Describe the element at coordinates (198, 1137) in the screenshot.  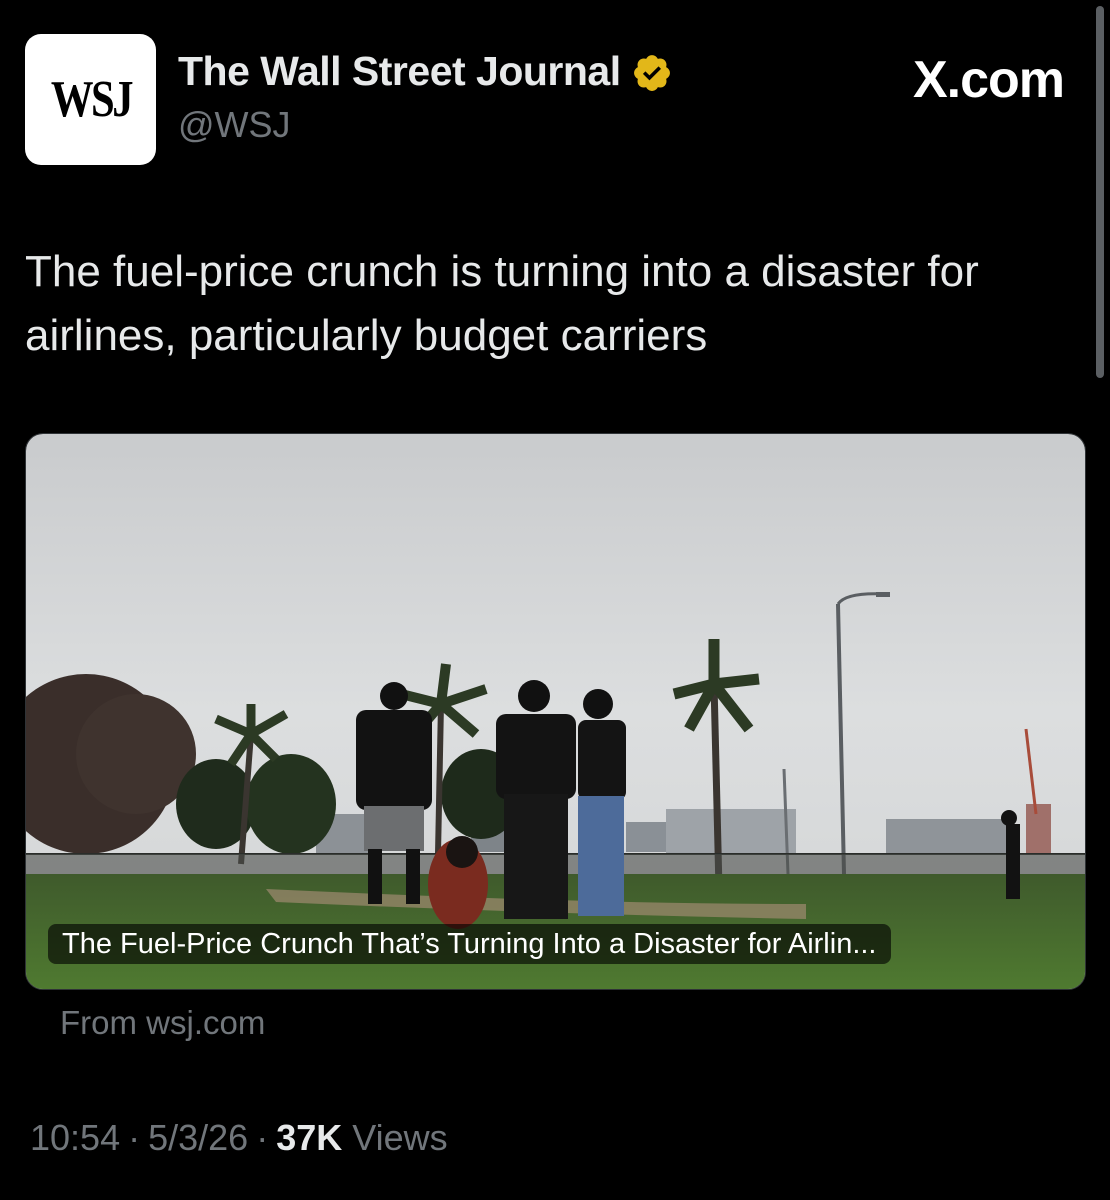
I see `tweet-date: 5/3/26` at that location.